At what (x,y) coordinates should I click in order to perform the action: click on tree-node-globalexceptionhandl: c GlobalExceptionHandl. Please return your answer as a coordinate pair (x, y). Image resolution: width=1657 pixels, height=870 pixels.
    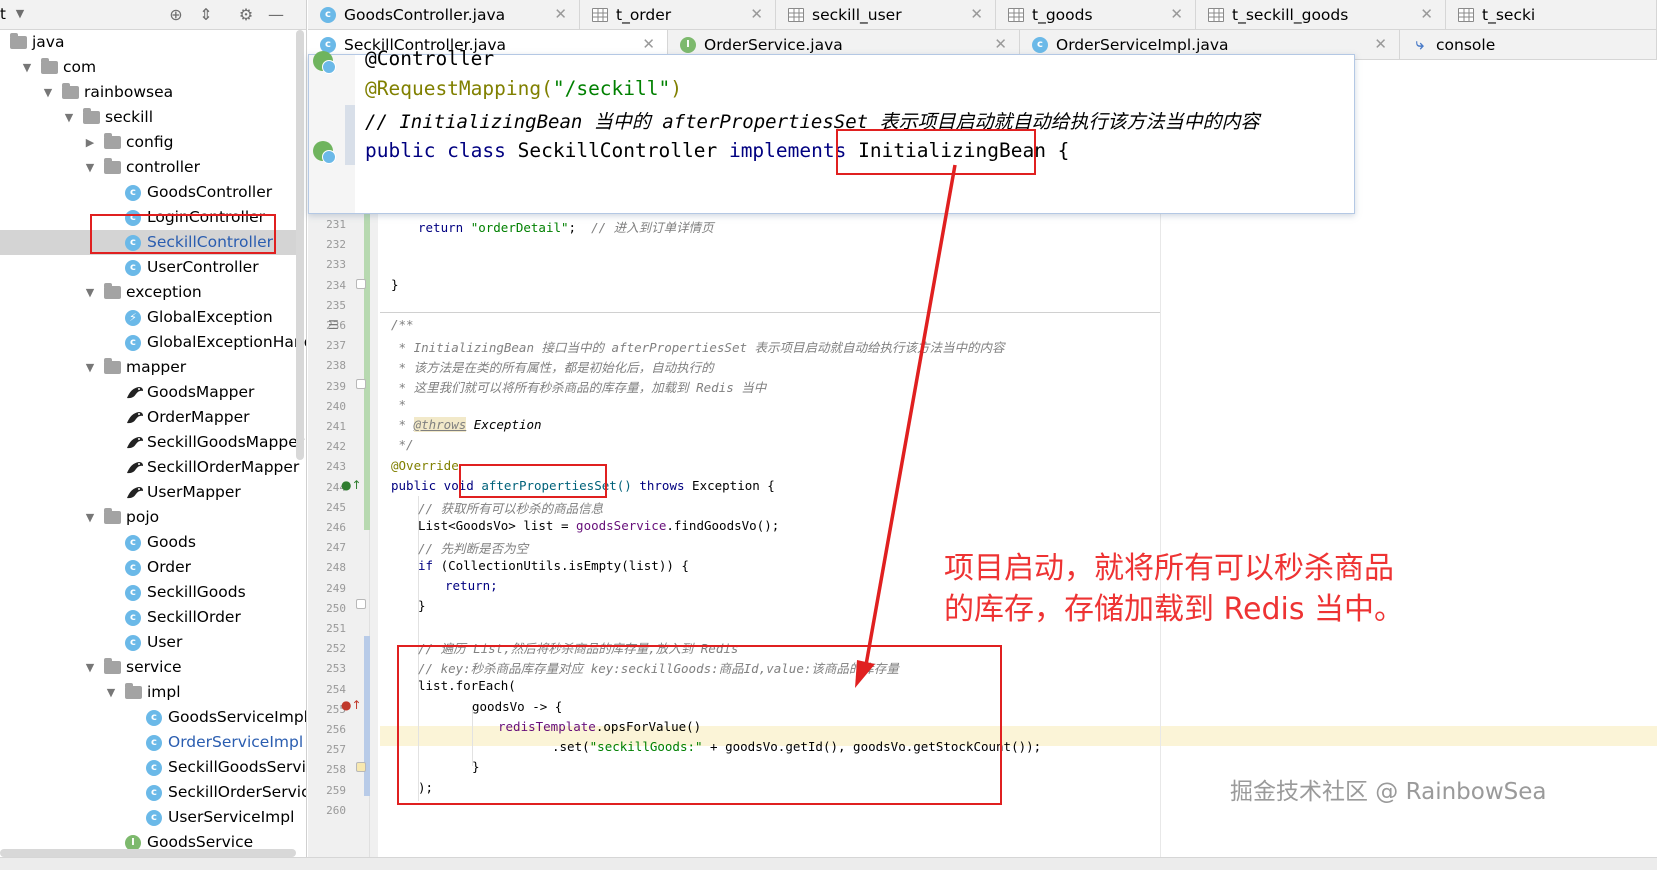
    Looking at the image, I should click on (153, 342).